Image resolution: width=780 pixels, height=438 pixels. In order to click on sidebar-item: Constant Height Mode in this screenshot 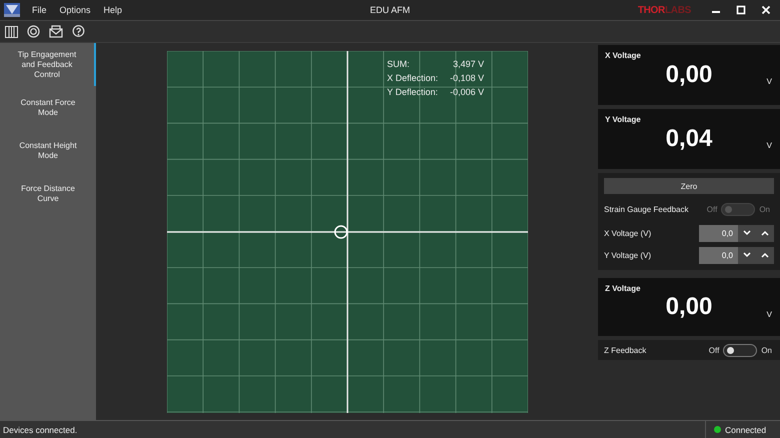, I will do `click(48, 150)`.